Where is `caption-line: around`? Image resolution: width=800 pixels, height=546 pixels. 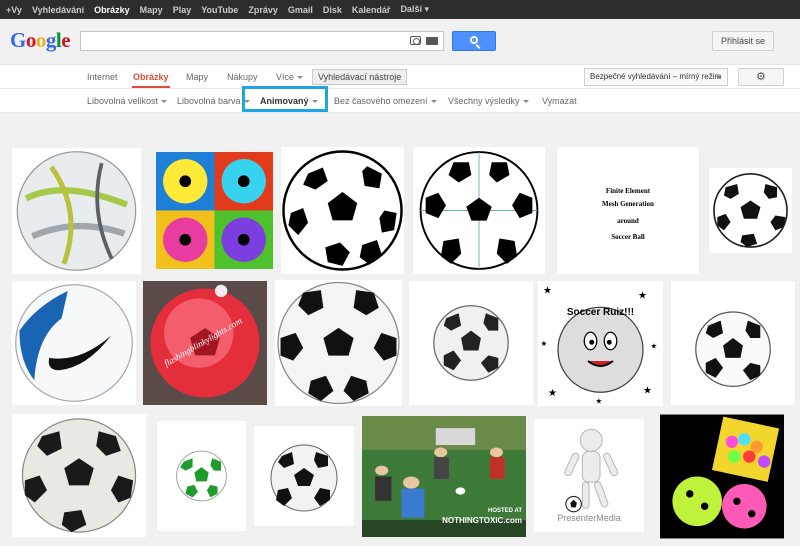
caption-line: around is located at coordinates (628, 221).